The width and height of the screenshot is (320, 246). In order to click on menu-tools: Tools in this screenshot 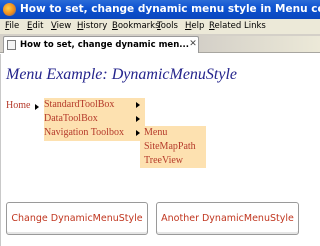, I will do `click(167, 26)`.